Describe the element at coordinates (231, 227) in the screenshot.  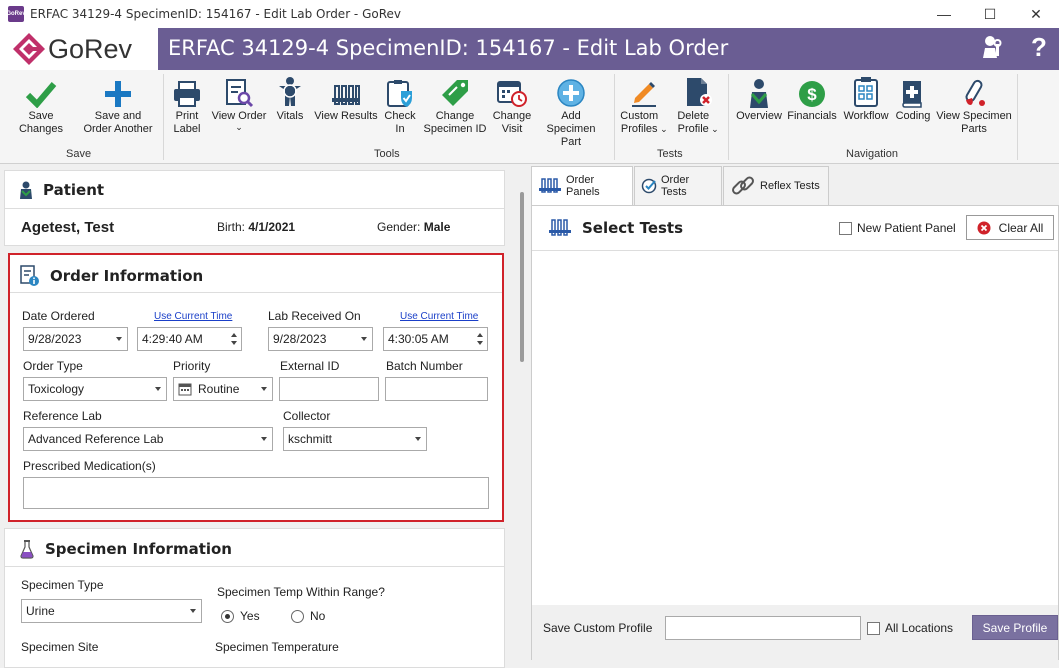
I see `birth-label: Birth:` at that location.